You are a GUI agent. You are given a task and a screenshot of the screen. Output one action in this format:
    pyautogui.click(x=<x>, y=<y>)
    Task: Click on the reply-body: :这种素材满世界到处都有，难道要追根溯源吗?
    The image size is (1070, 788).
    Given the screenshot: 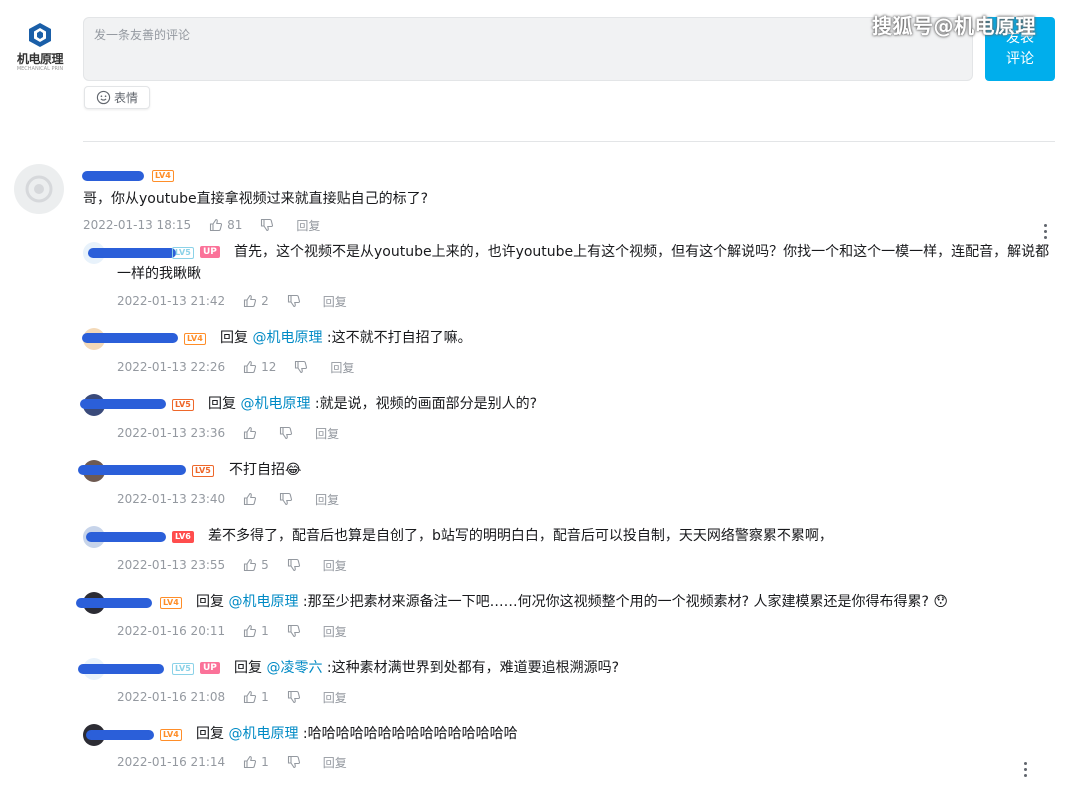 What is the action you would take?
    pyautogui.click(x=471, y=668)
    